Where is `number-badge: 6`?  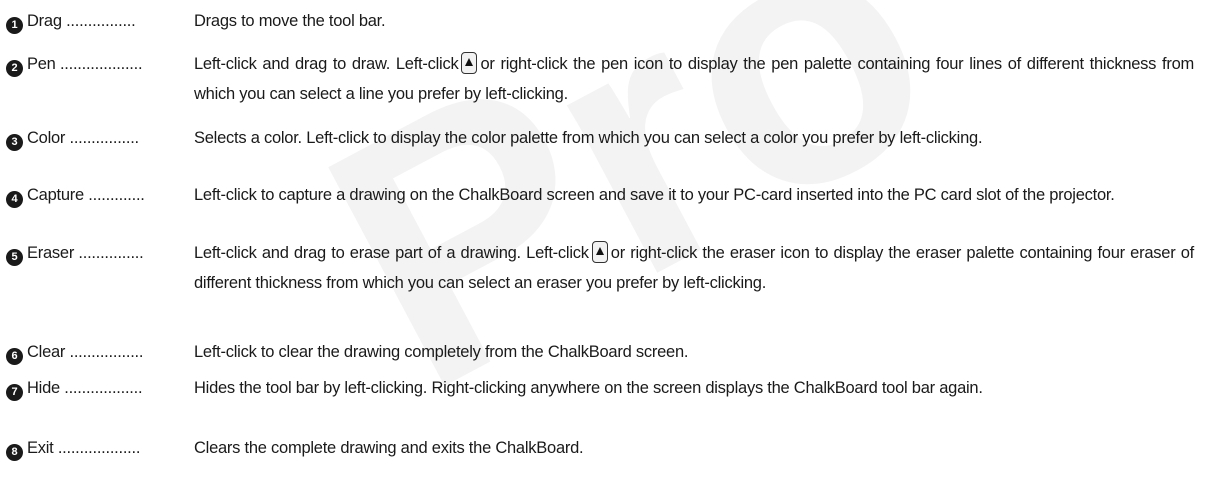 number-badge: 6 is located at coordinates (14, 356).